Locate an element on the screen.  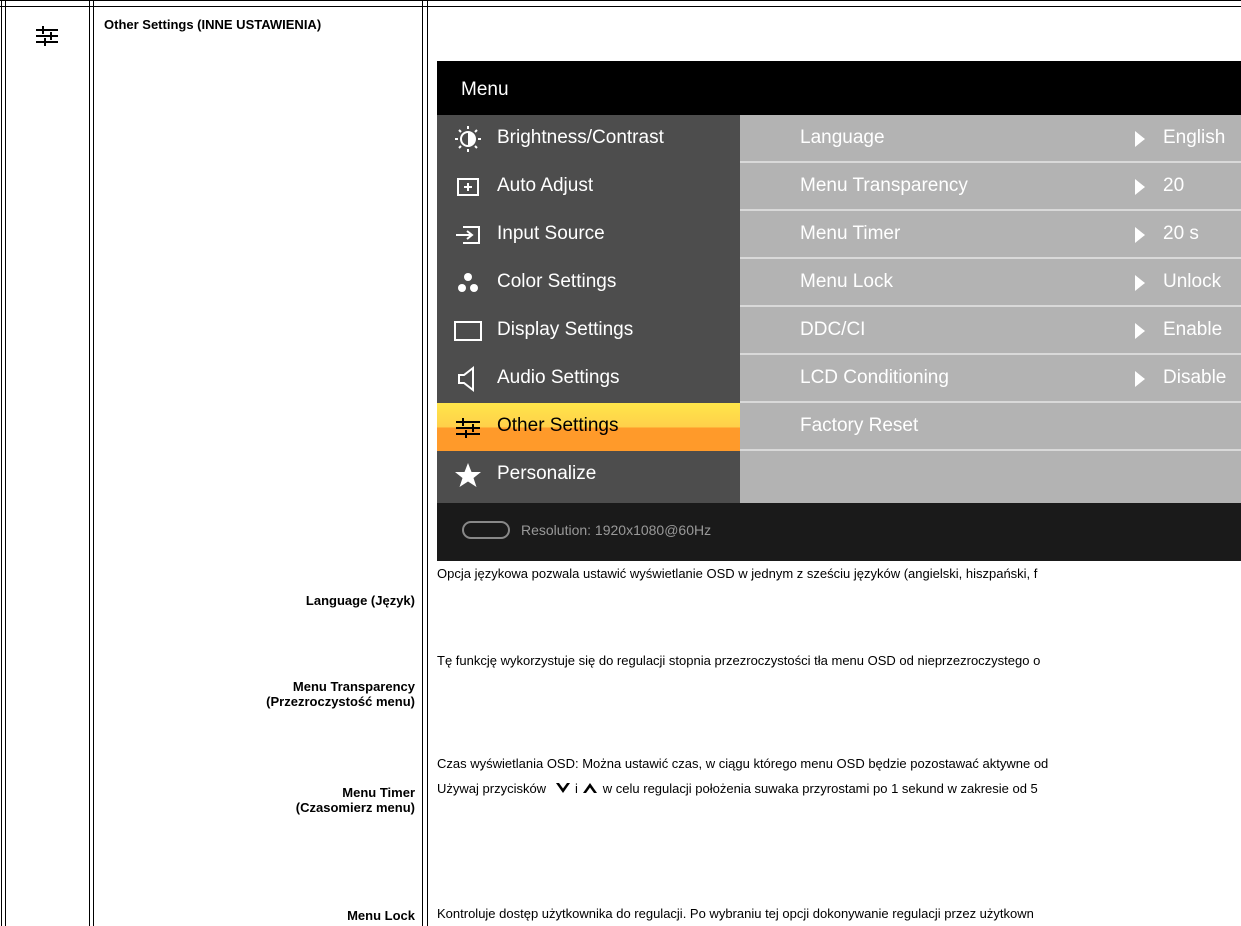
label-menu-timer: Menu Timer is located at coordinates (378, 792).